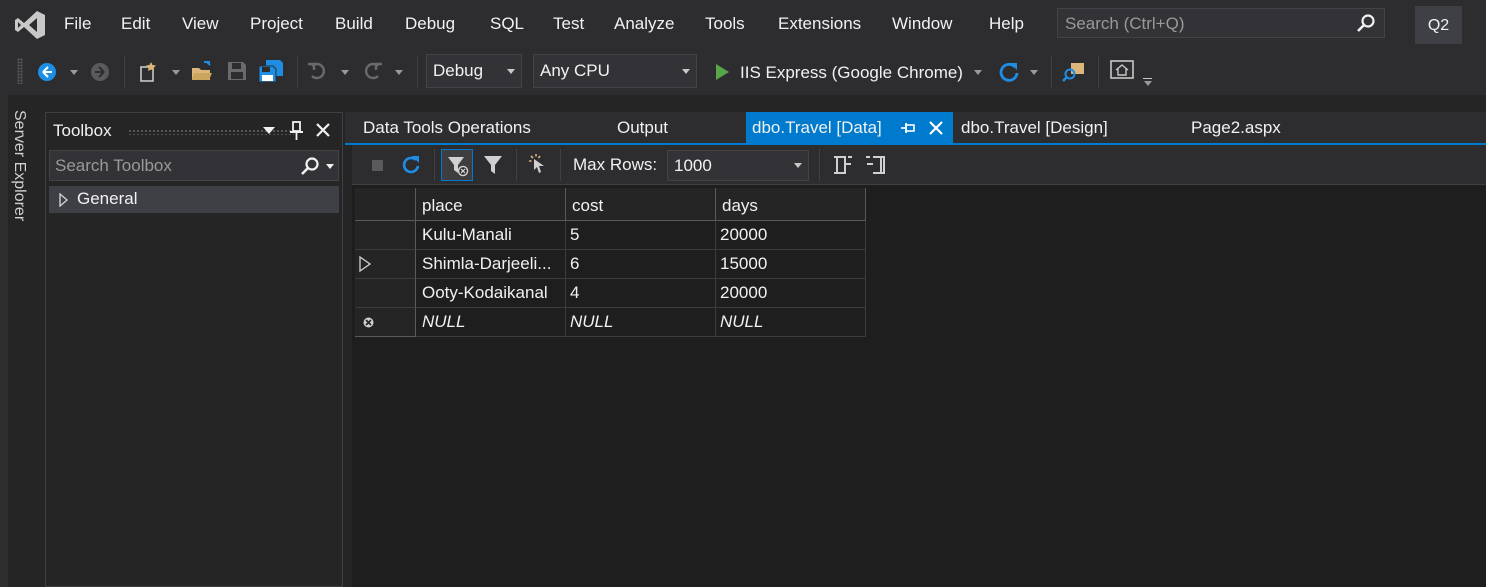 This screenshot has width=1486, height=587. I want to click on menu-analyze: Analyze, so click(644, 24).